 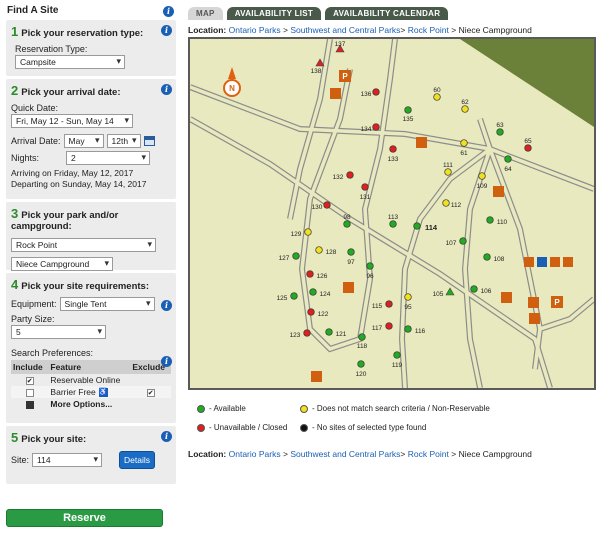 I want to click on campsite-label-120: 120, so click(x=361, y=374).